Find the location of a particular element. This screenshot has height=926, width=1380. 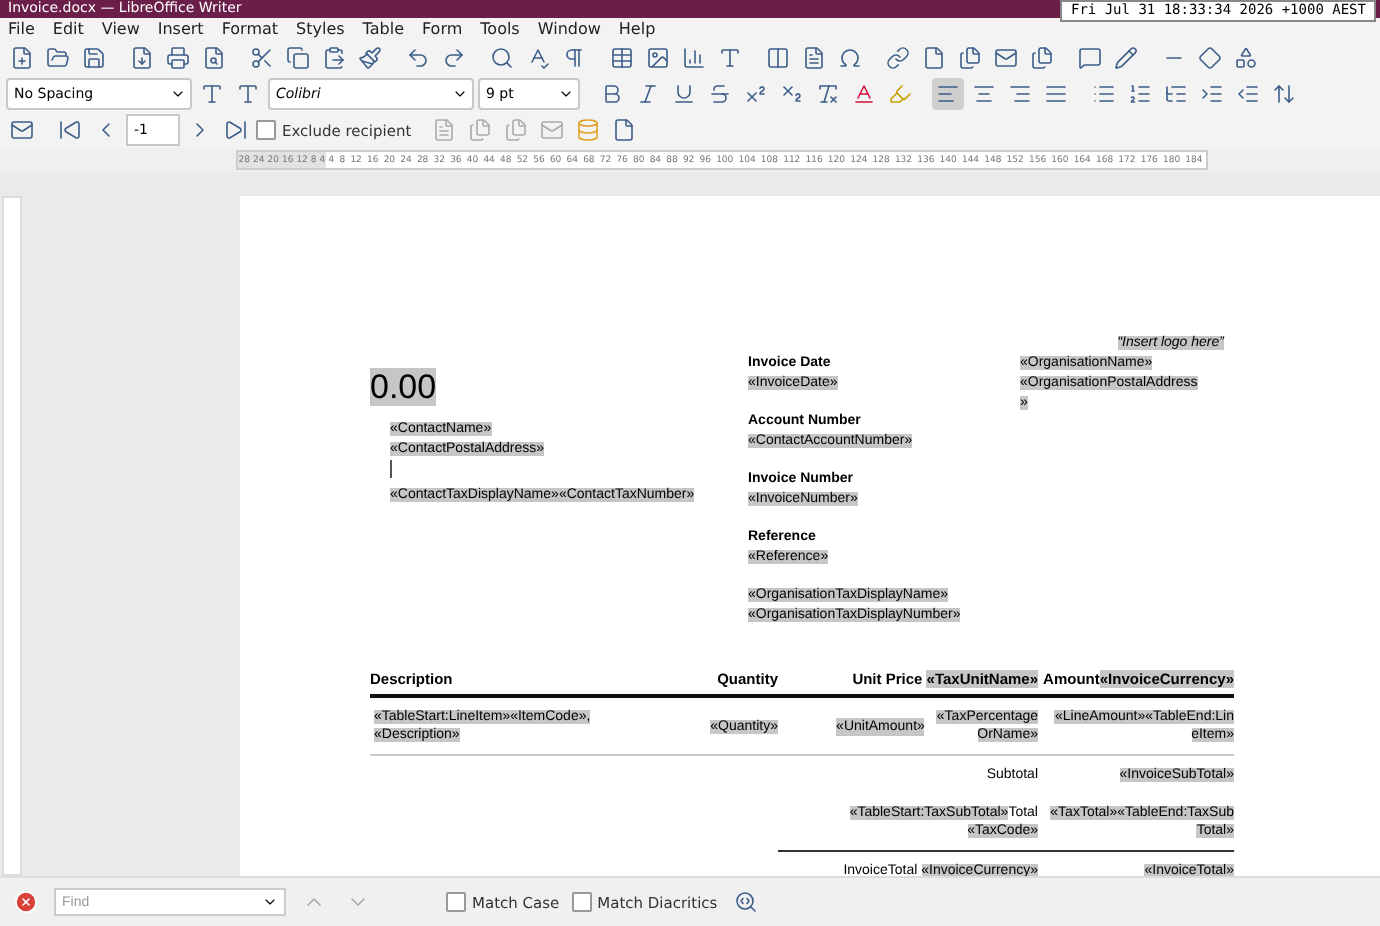

align-left-button is located at coordinates (948, 94).